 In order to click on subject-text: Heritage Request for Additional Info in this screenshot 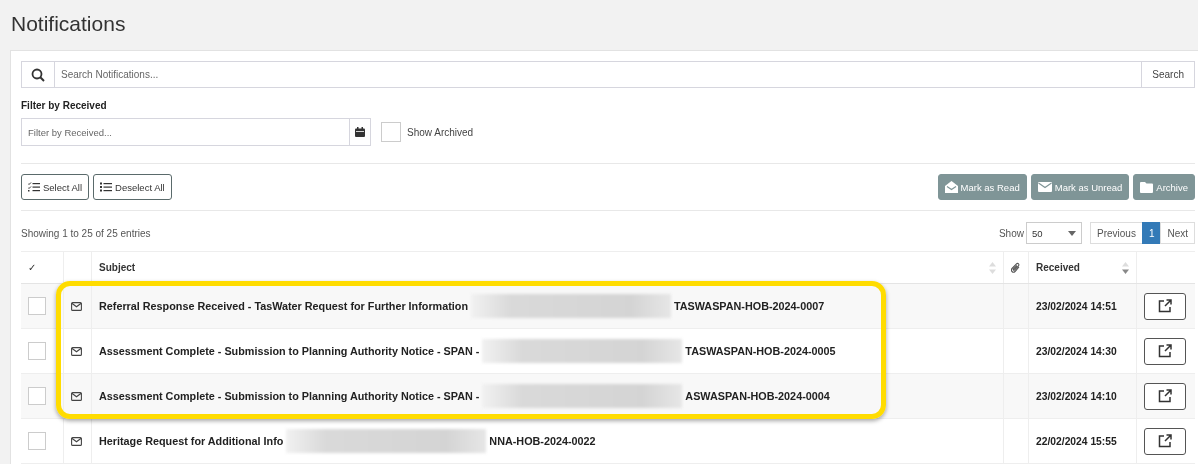, I will do `click(191, 441)`.